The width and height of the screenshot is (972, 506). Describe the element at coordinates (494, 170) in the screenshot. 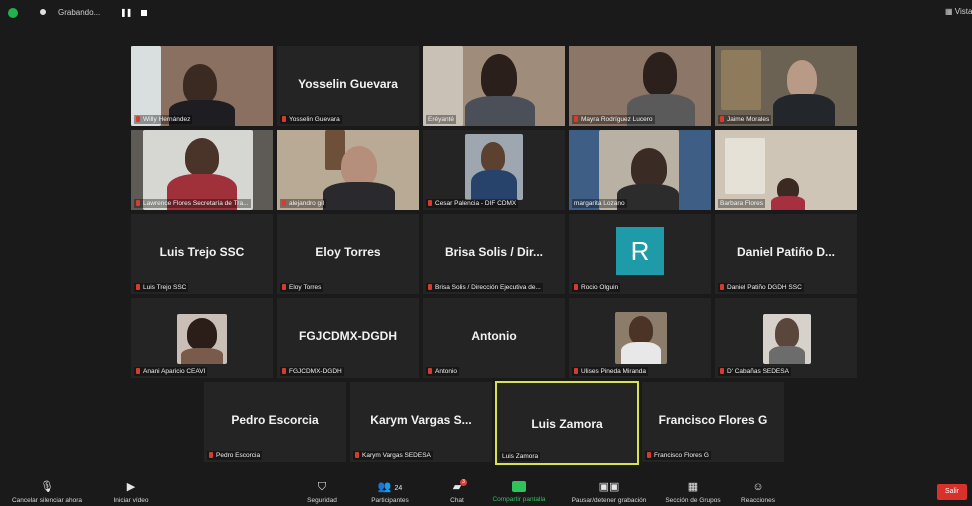

I see `participant-tile: Cesar Palencia - DIF CDMX` at that location.